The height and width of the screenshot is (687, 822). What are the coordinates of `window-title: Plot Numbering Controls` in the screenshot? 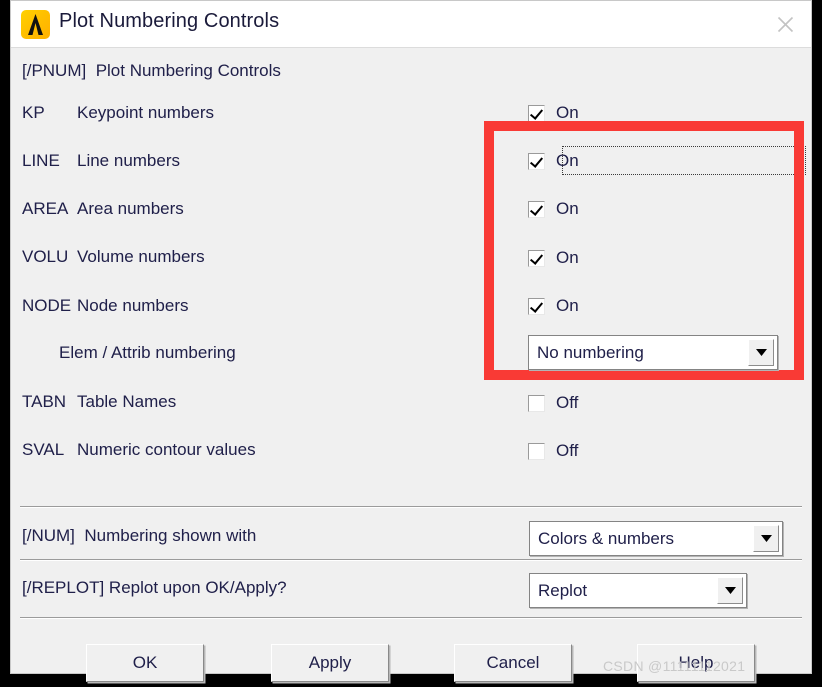 It's located at (169, 21).